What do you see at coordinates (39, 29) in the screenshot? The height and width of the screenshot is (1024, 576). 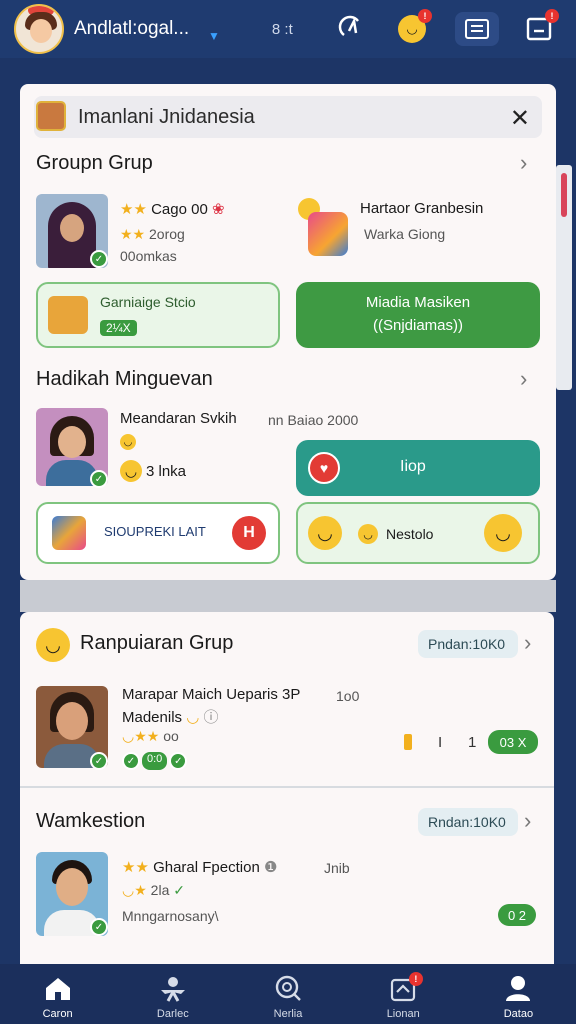 I see `profile-avatar` at bounding box center [39, 29].